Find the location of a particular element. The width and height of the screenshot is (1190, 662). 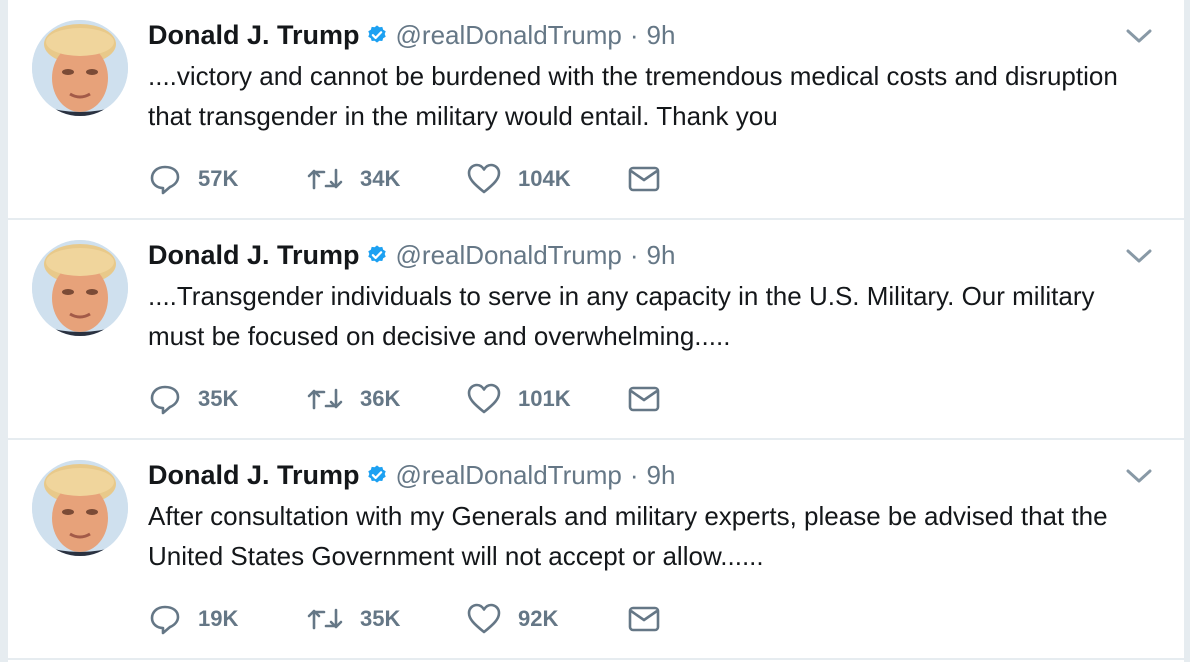

like-count: 92K is located at coordinates (538, 618).